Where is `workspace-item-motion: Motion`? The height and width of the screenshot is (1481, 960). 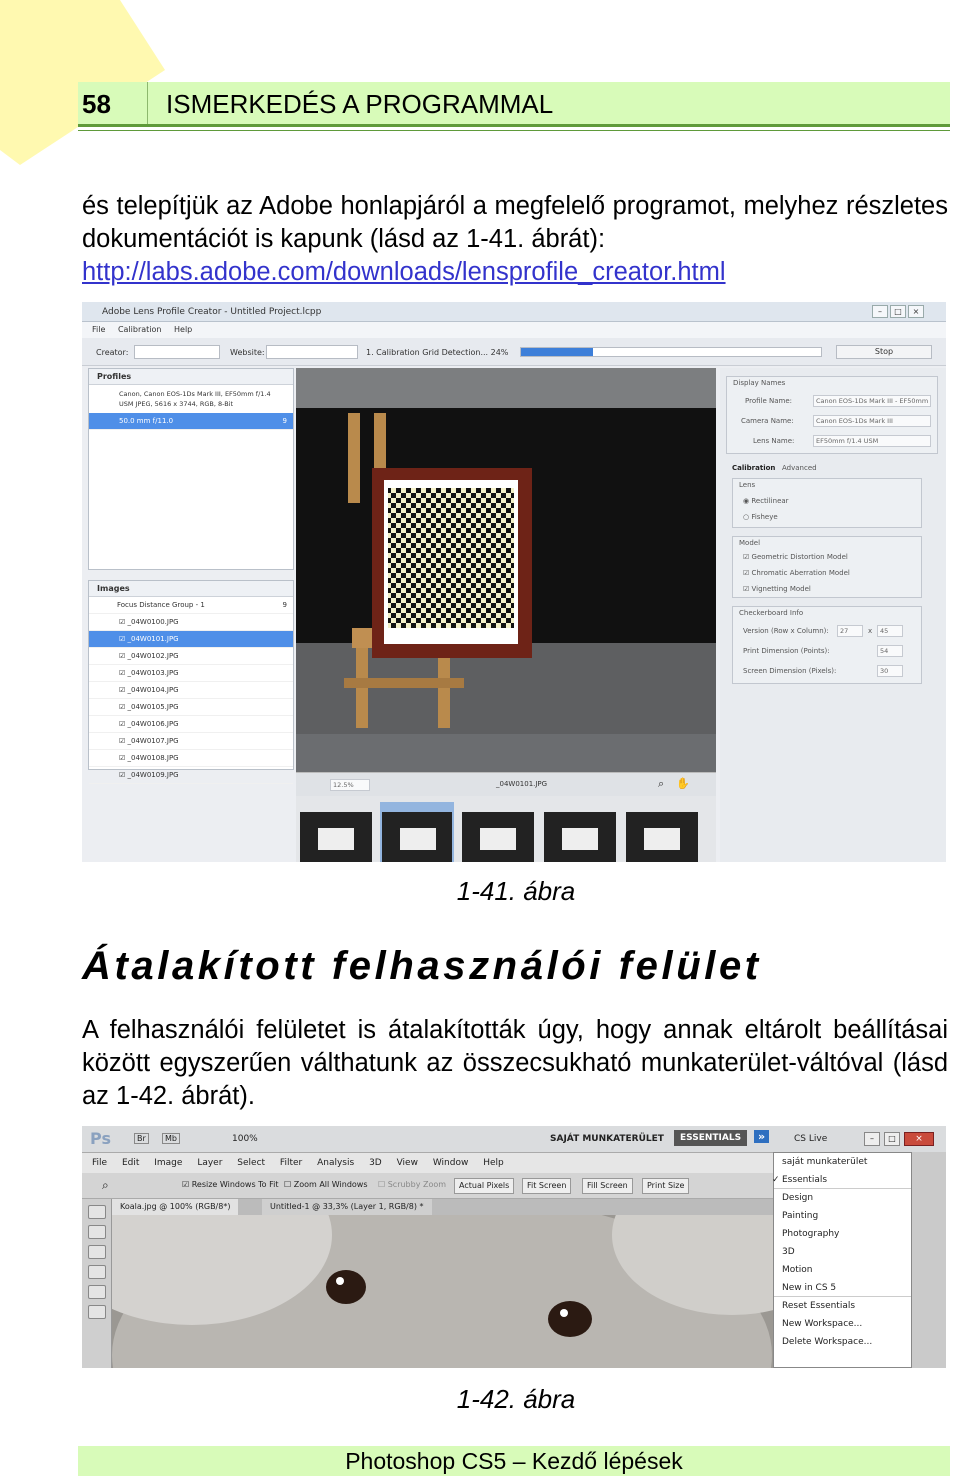 workspace-item-motion: Motion is located at coordinates (842, 1270).